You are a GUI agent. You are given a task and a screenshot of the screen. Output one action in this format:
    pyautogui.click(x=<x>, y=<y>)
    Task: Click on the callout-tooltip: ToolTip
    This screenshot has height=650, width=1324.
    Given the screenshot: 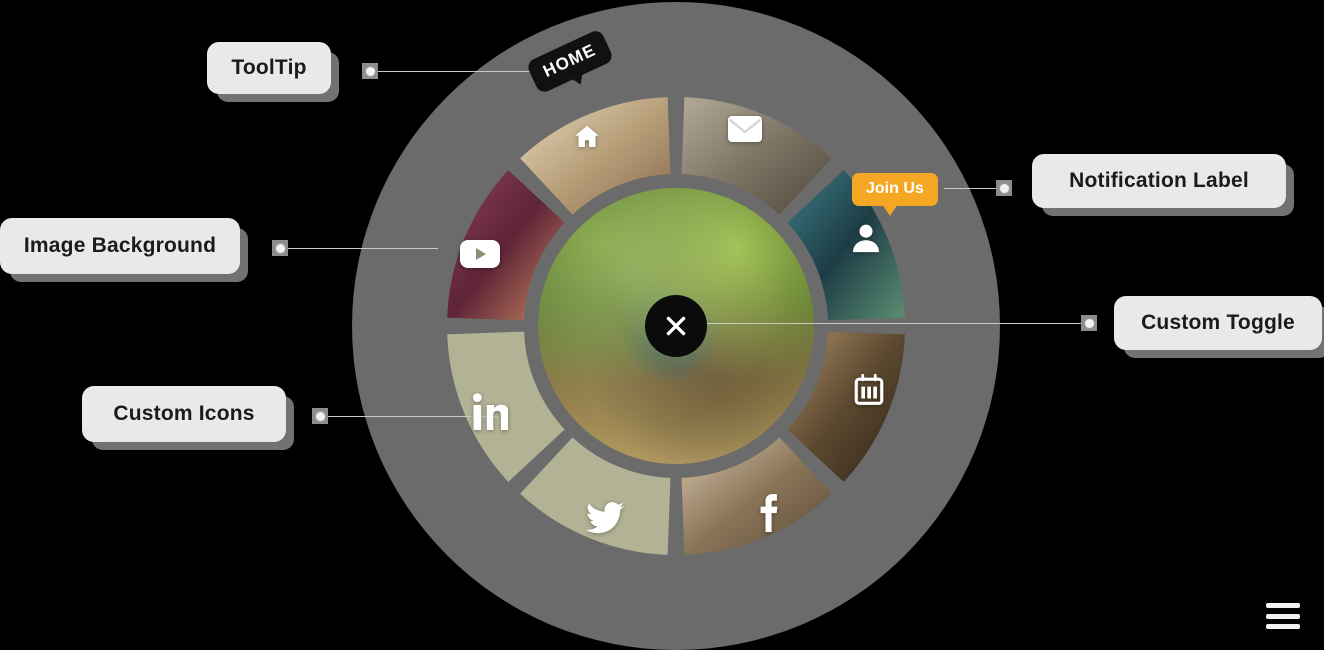 What is the action you would take?
    pyautogui.click(x=269, y=68)
    